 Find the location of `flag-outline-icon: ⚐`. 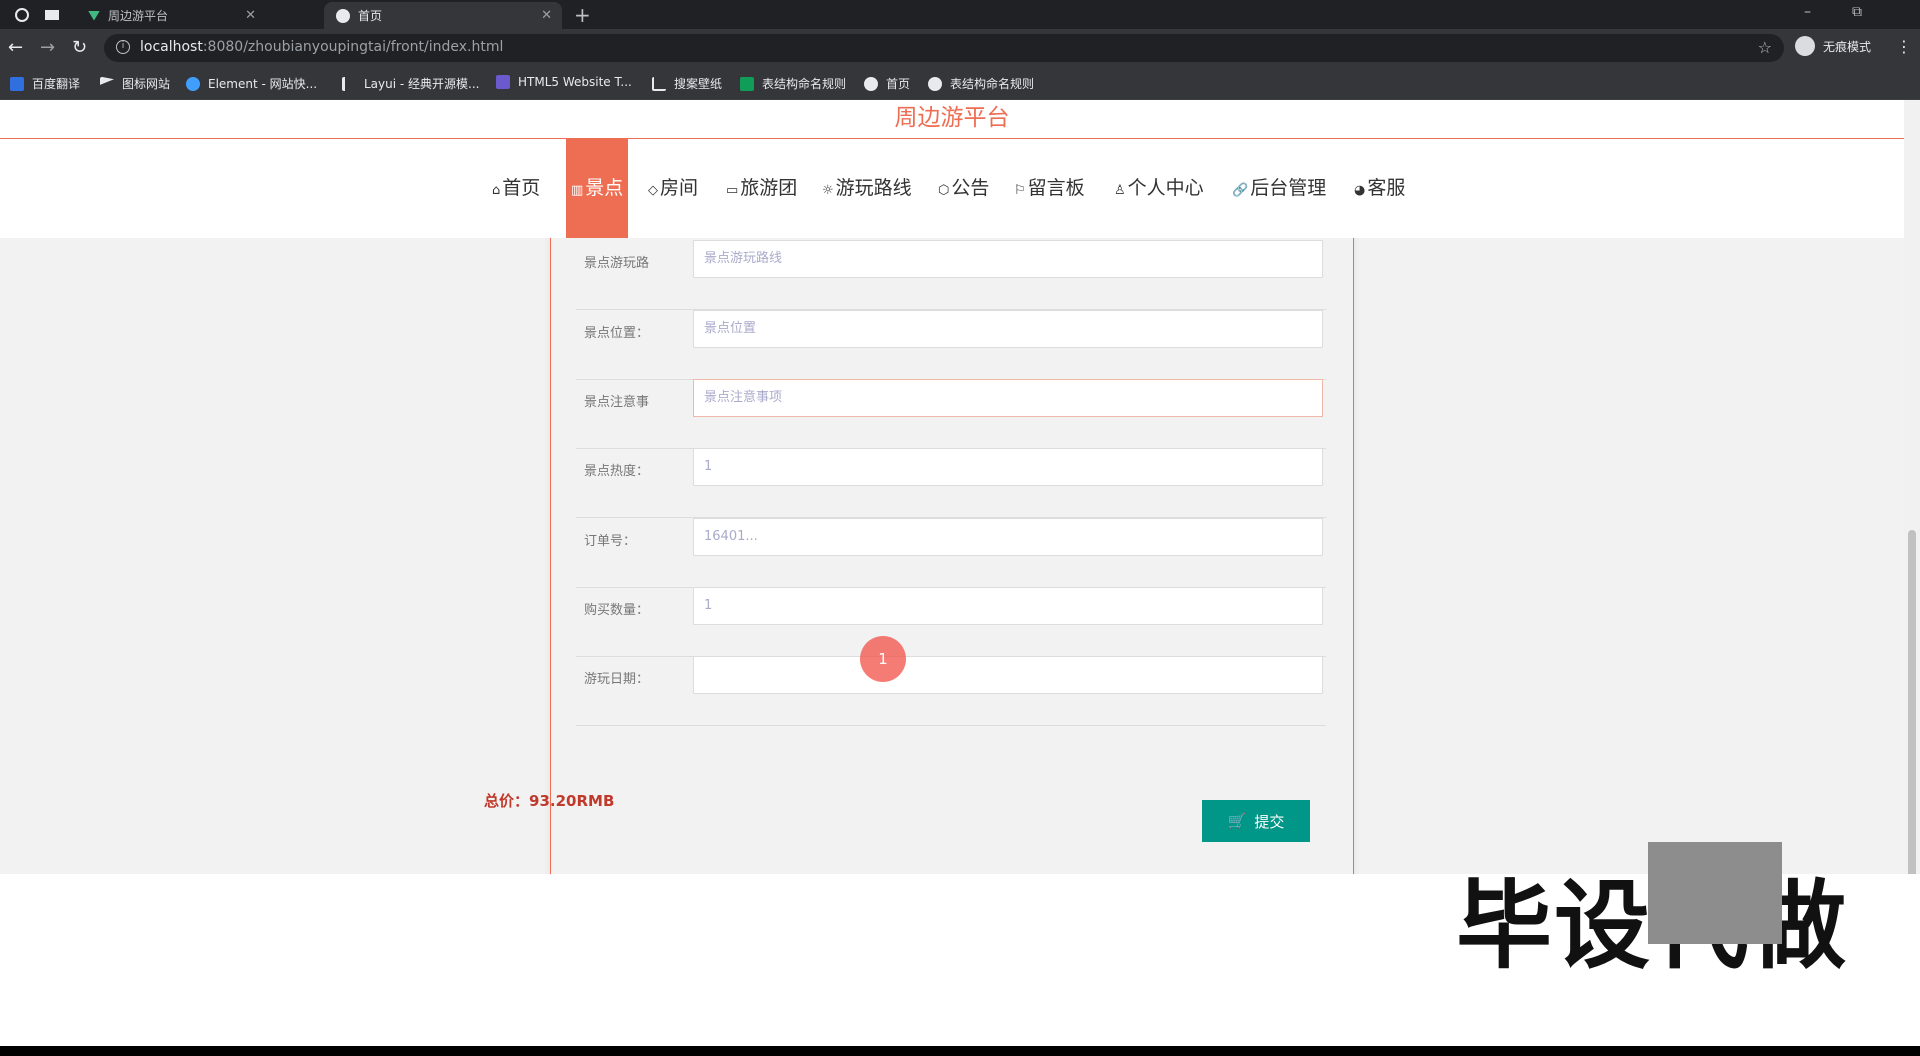

flag-outline-icon: ⚐ is located at coordinates (1020, 190).